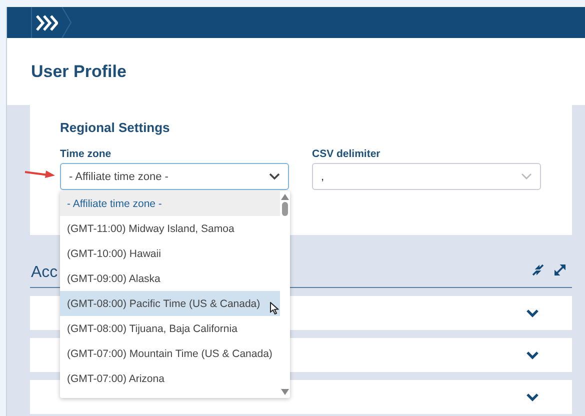 The width and height of the screenshot is (585, 416). I want to click on scroll-up-icon, so click(285, 197).